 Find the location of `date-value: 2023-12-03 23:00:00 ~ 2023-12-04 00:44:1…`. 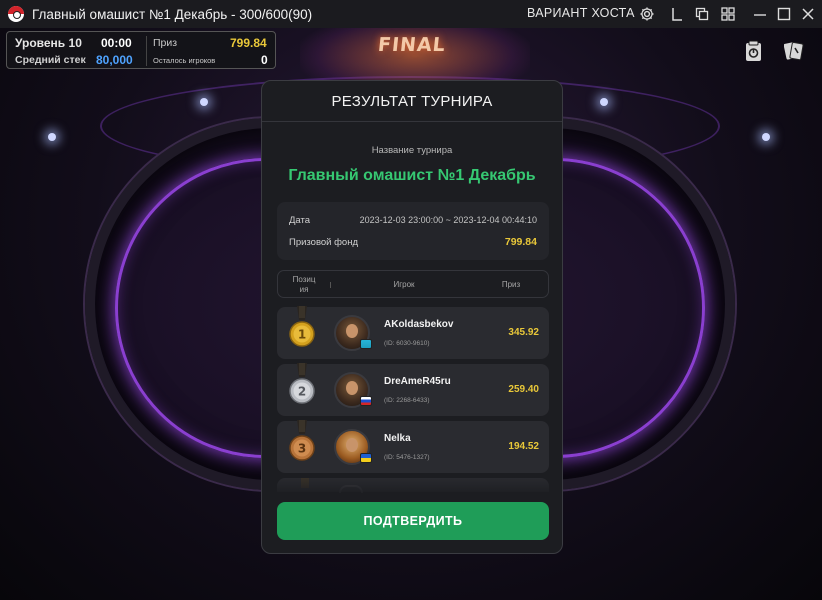

date-value: 2023-12-03 23:00:00 ~ 2023-12-04 00:44:1… is located at coordinates (448, 220).